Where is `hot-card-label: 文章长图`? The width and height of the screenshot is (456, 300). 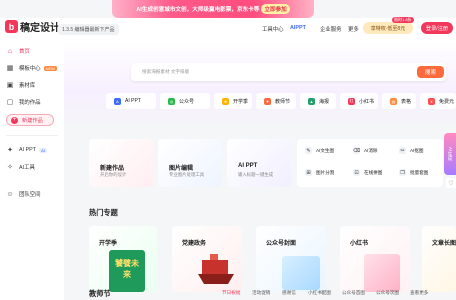
hot-card-label: 文章长图 is located at coordinates (444, 244).